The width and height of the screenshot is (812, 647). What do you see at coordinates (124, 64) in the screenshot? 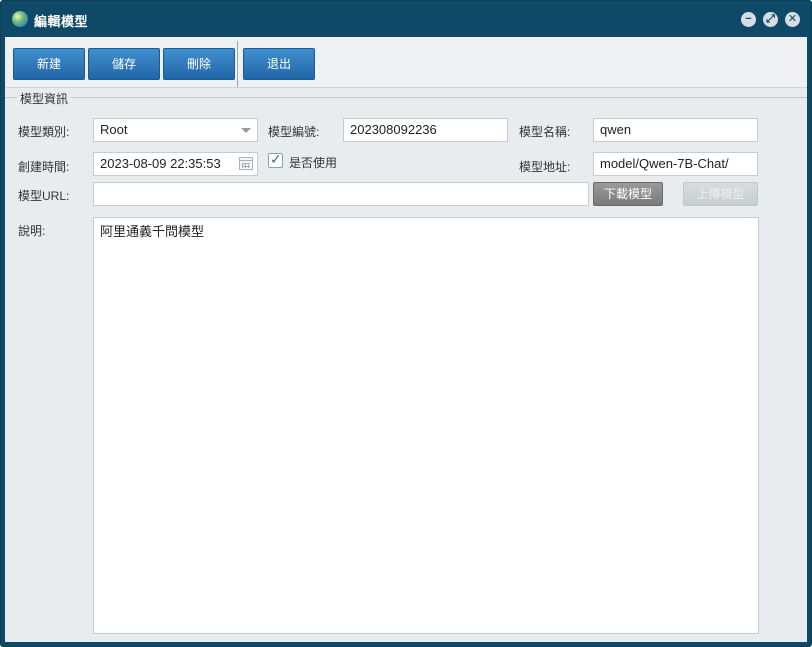
I see `save-button: 儲存` at bounding box center [124, 64].